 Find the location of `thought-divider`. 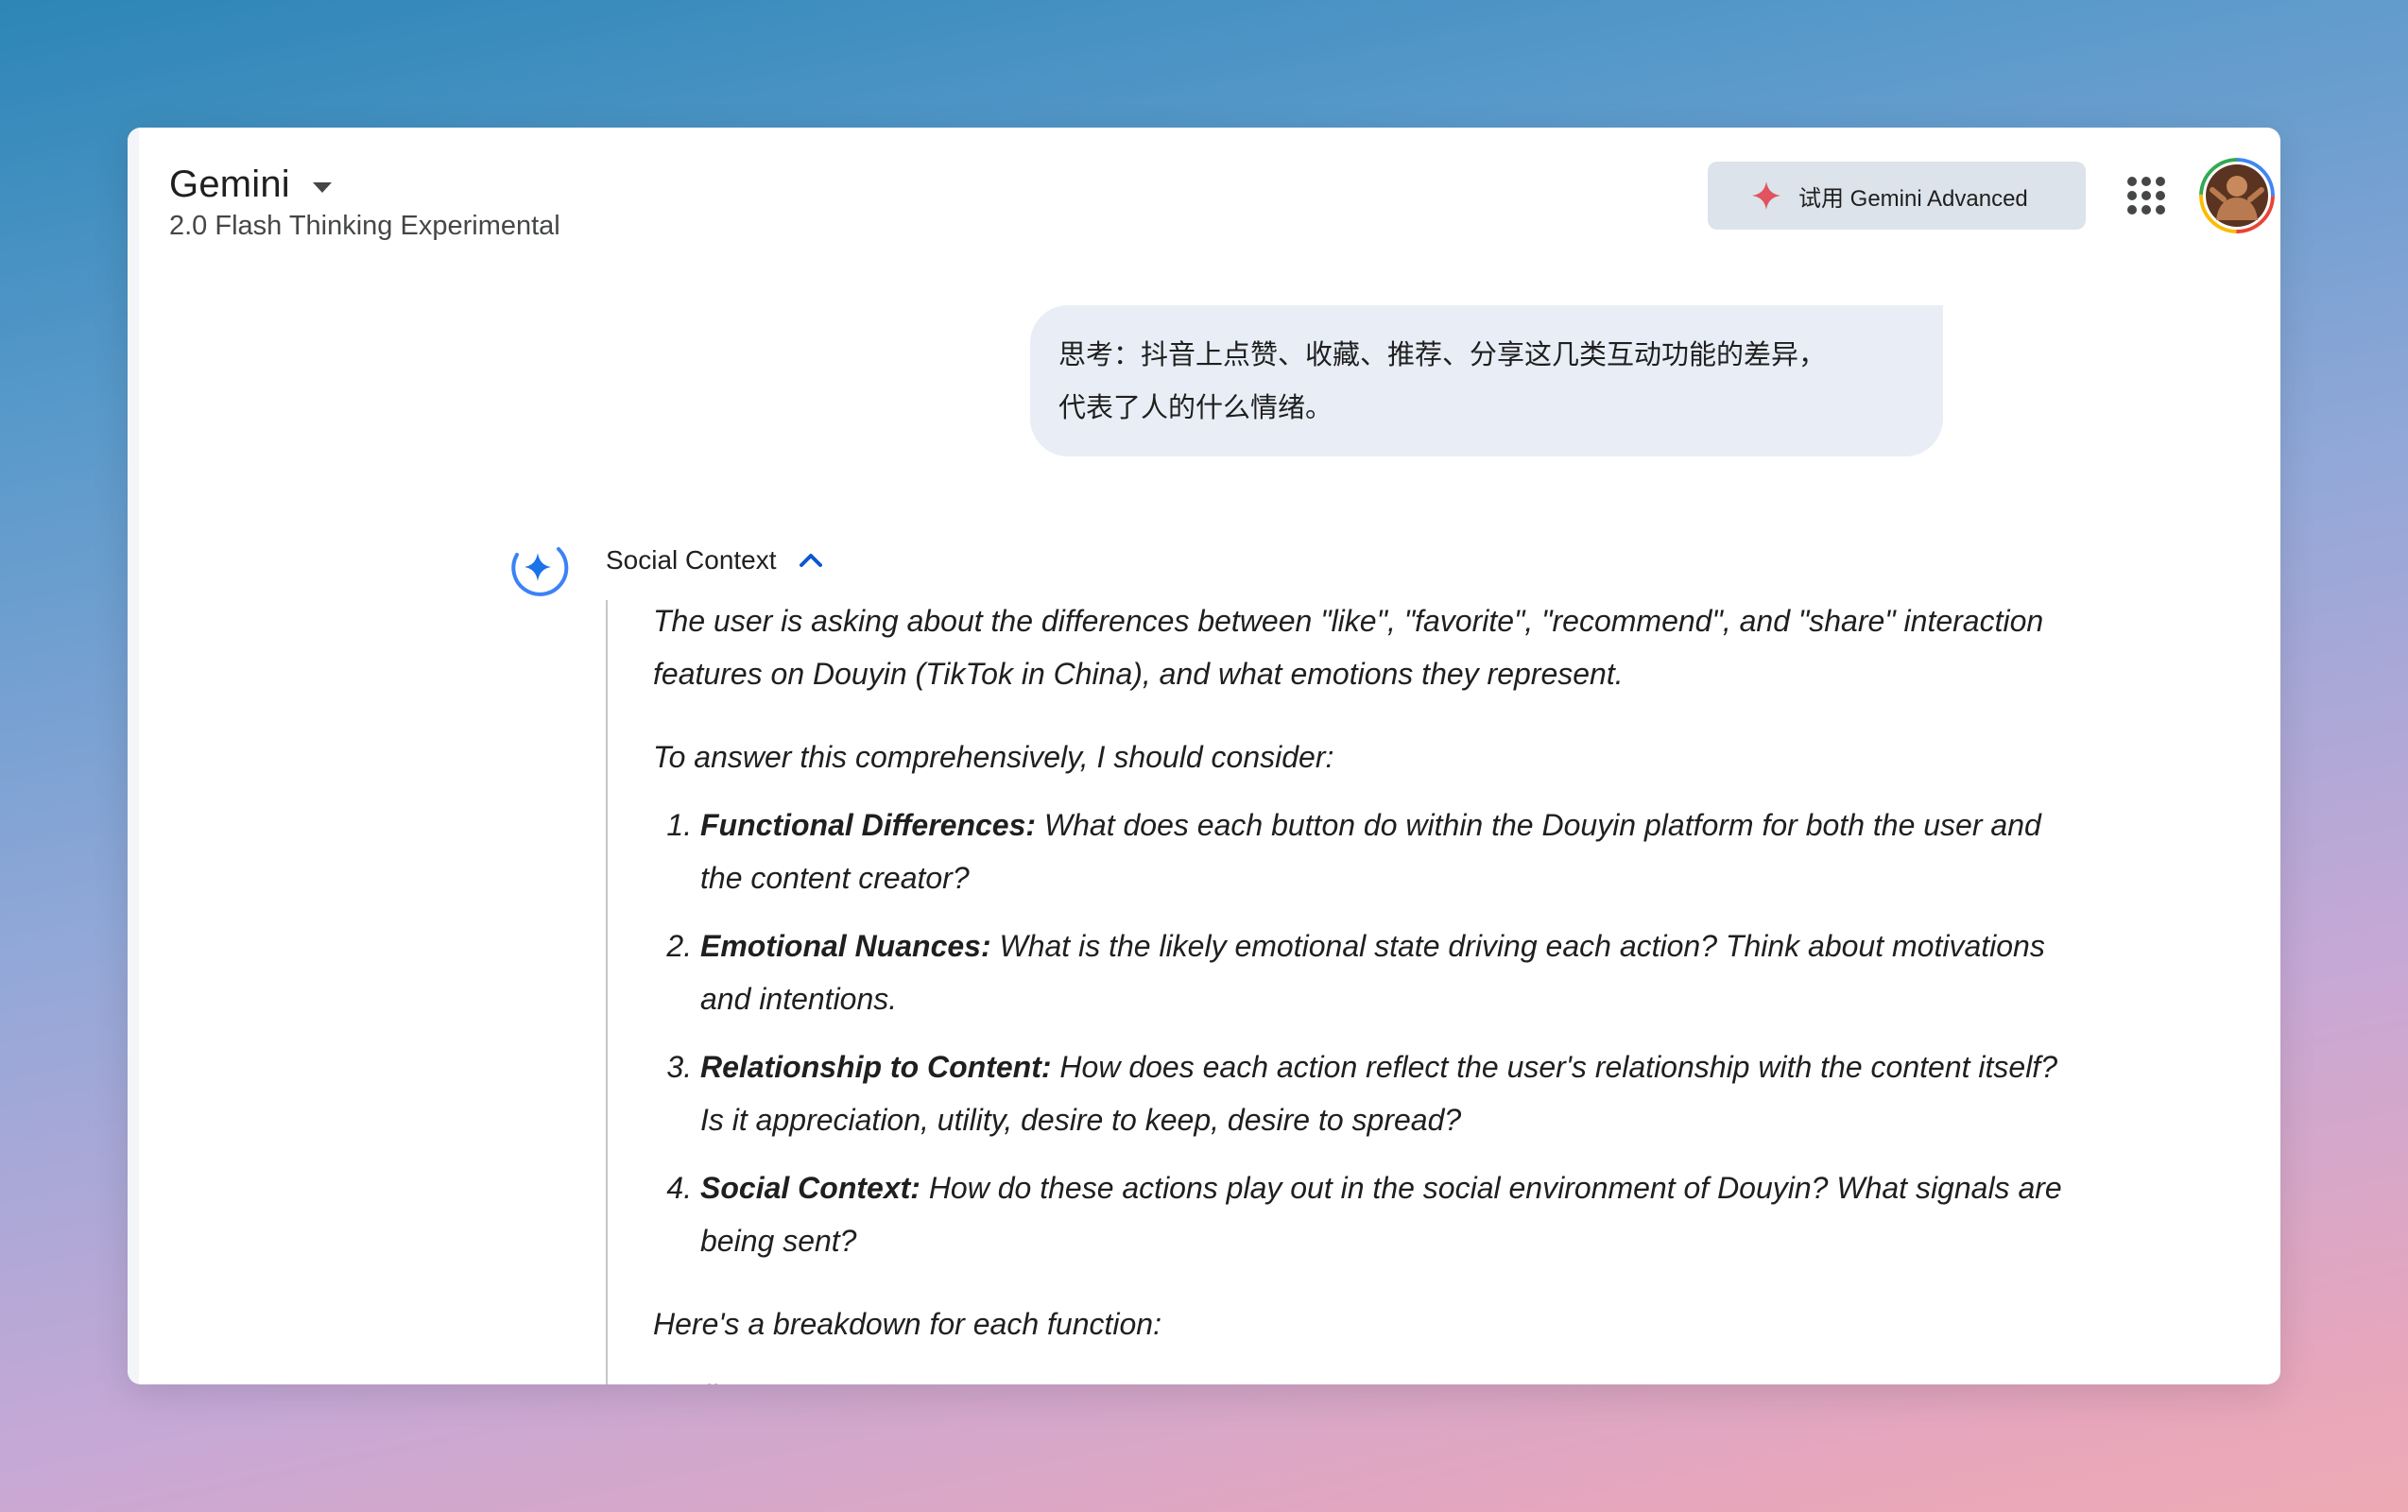

thought-divider is located at coordinates (607, 992).